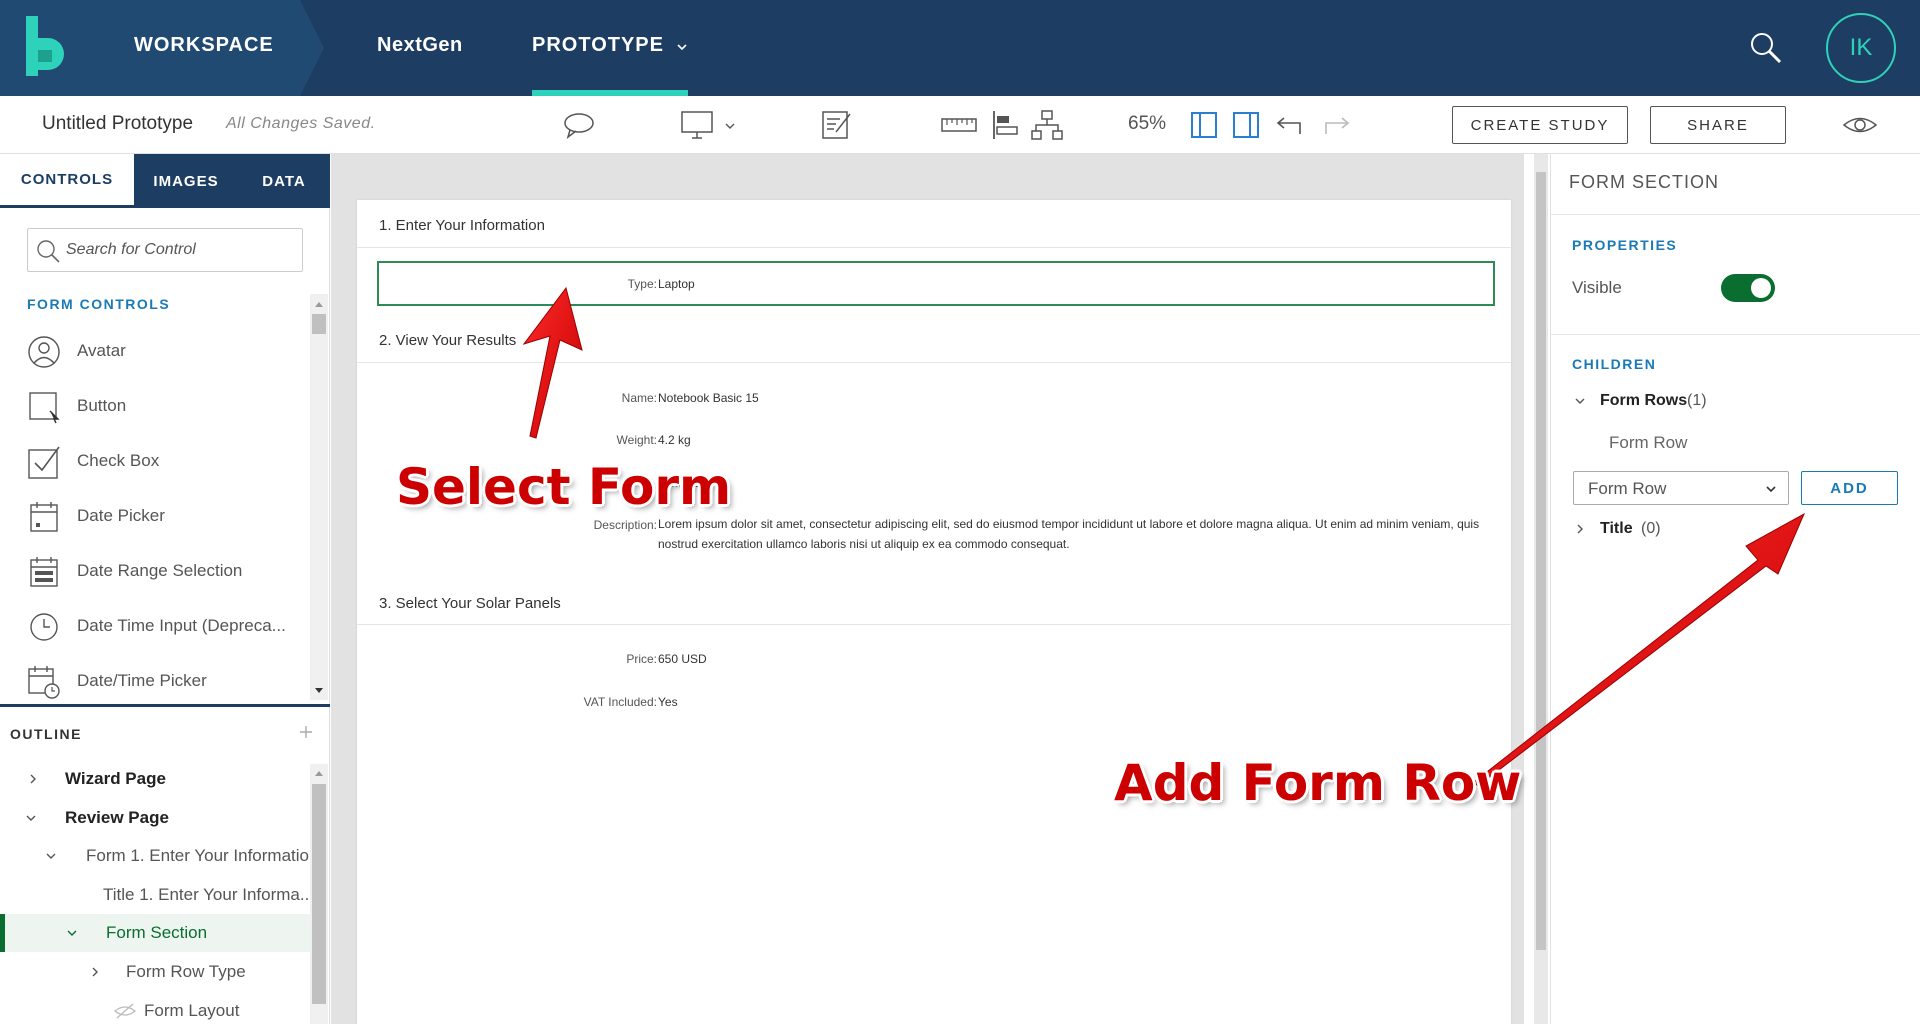  What do you see at coordinates (636, 440) in the screenshot?
I see `field-label: Weight:` at bounding box center [636, 440].